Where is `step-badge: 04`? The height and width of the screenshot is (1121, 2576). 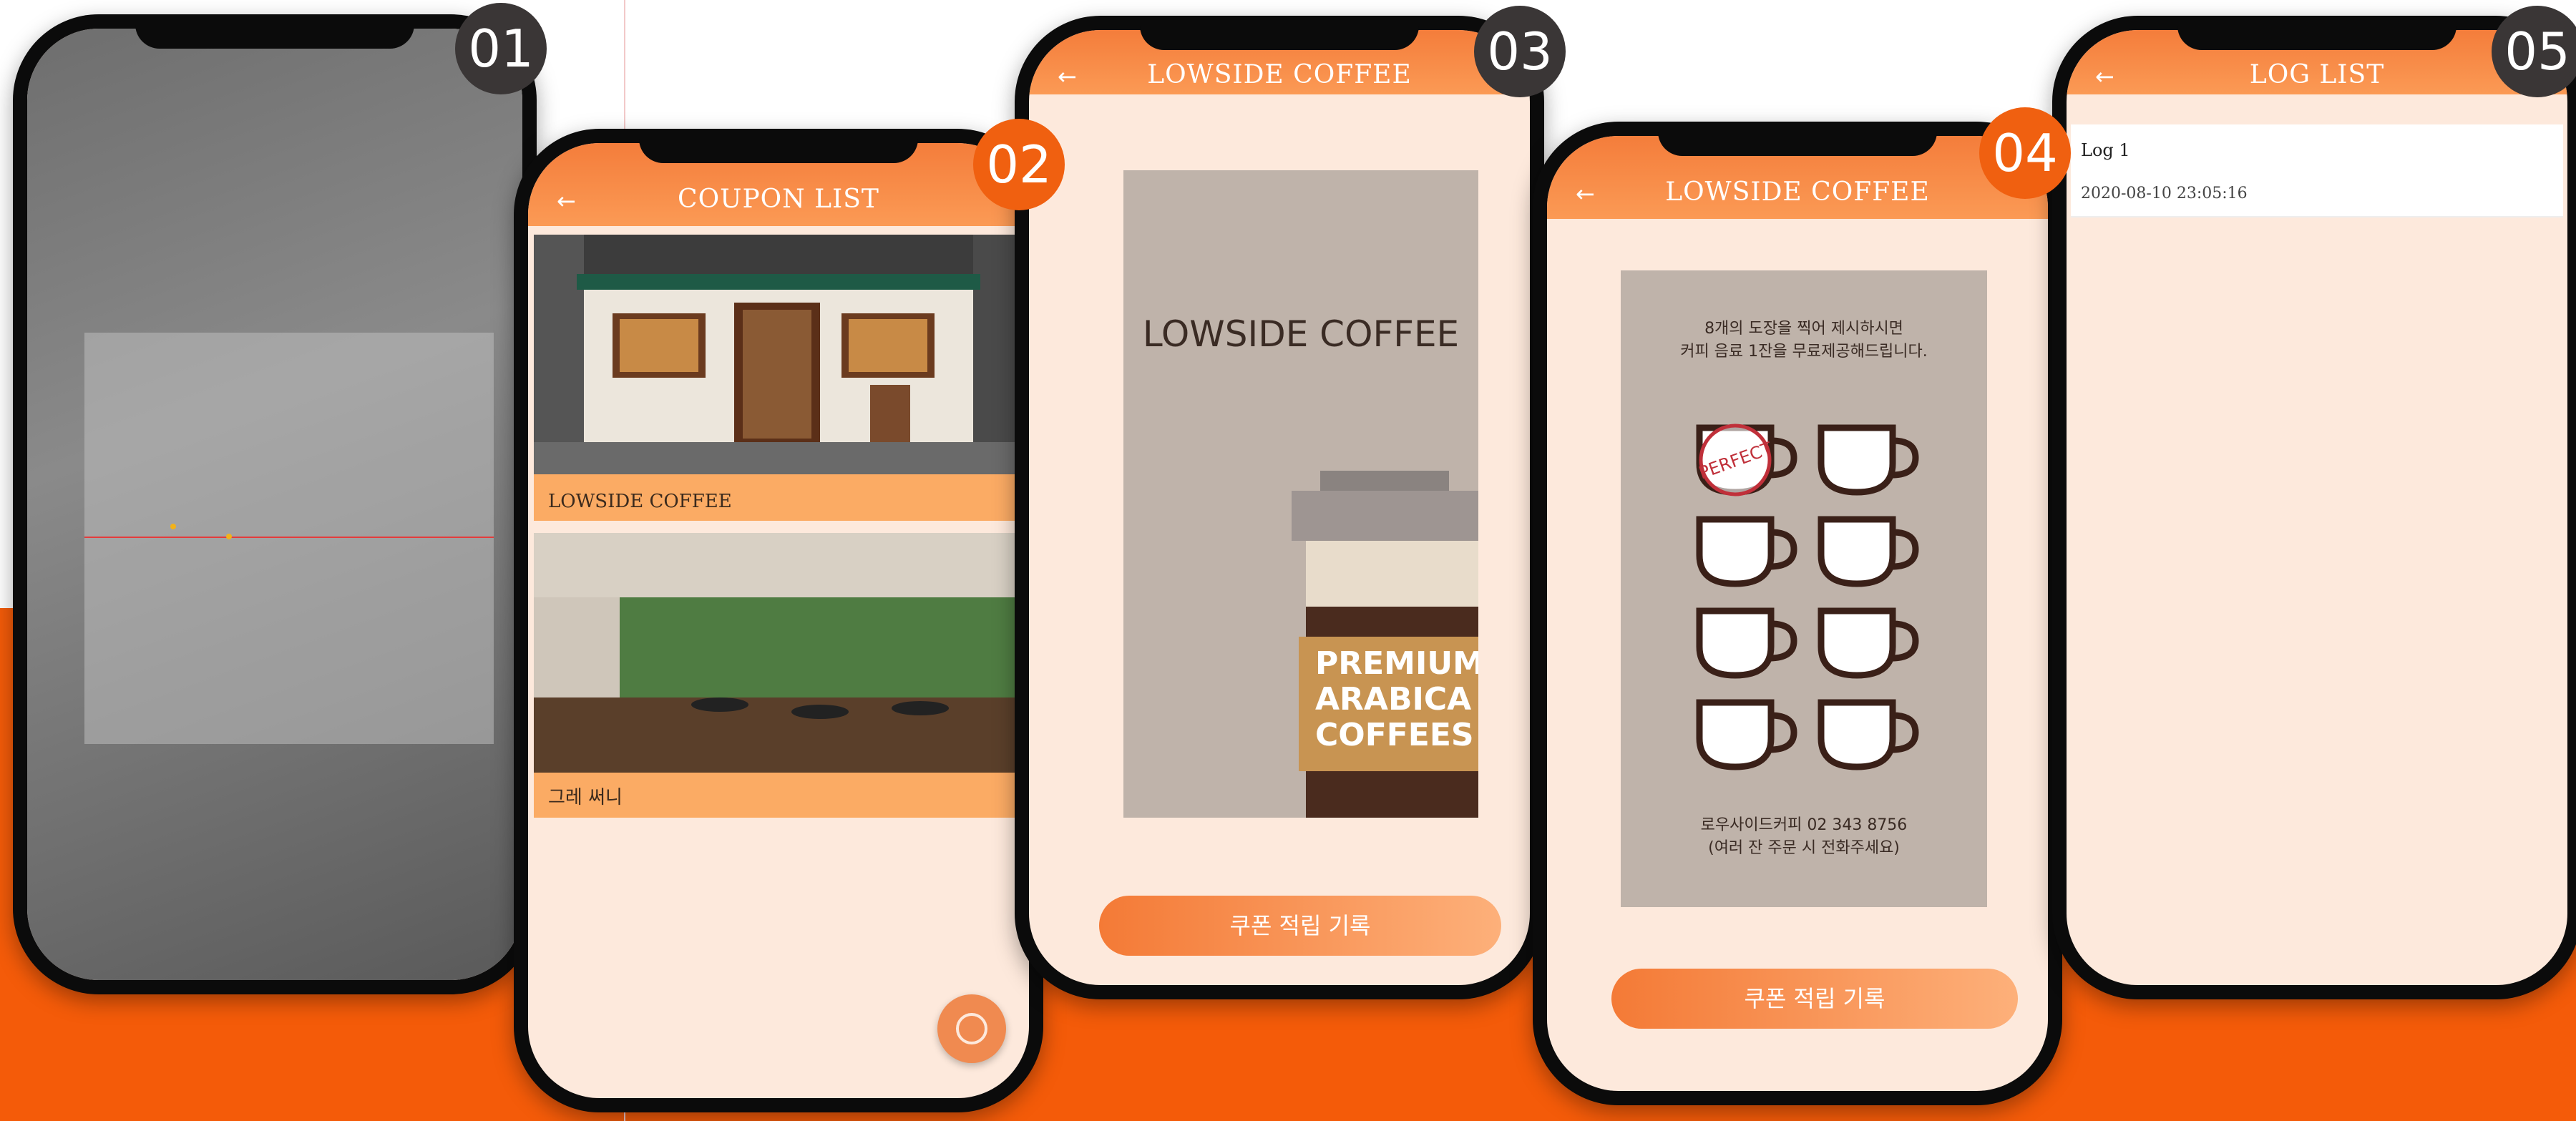 step-badge: 04 is located at coordinates (2025, 153).